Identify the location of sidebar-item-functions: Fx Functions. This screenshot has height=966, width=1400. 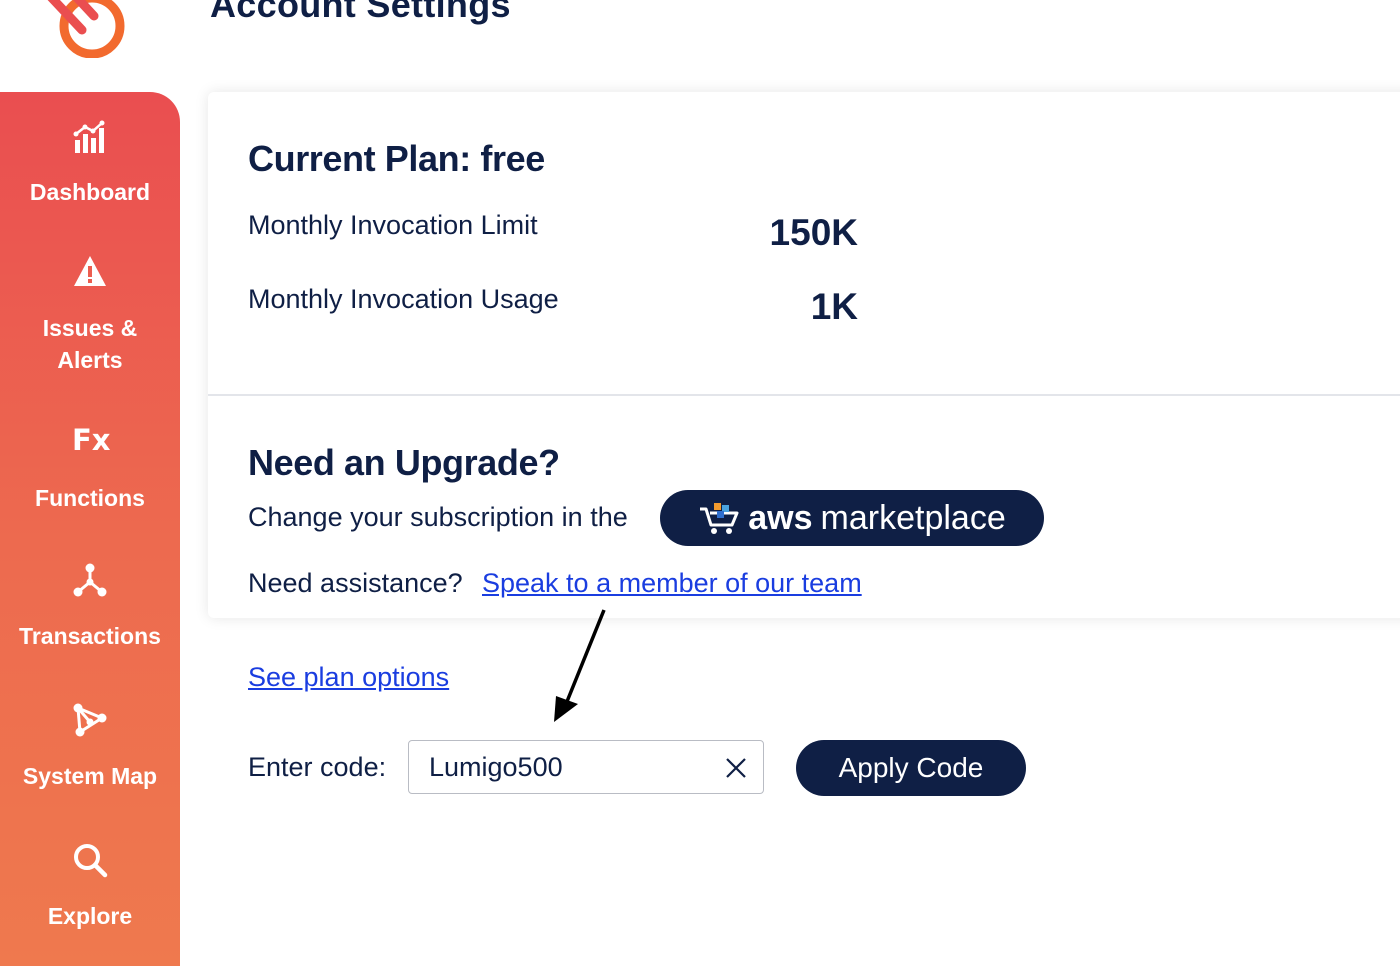
(90, 468).